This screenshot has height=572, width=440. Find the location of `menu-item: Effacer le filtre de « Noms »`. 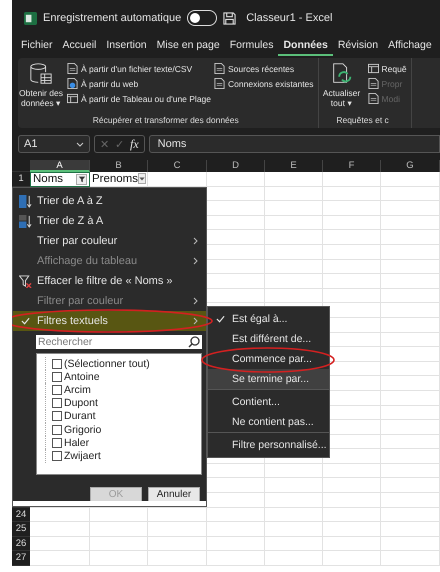

menu-item: Effacer le filtre de « Noms » is located at coordinates (109, 281).